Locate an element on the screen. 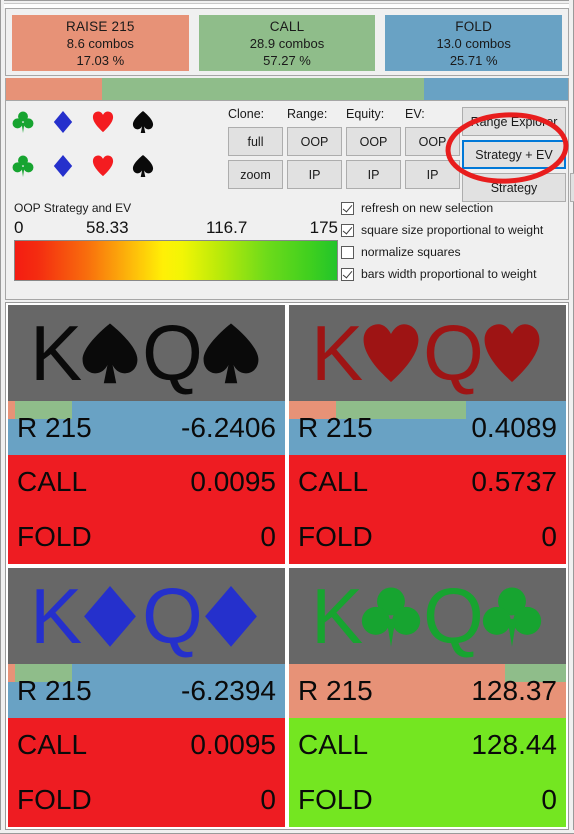  checkbox-row: square size proportional to weight is located at coordinates (442, 230).